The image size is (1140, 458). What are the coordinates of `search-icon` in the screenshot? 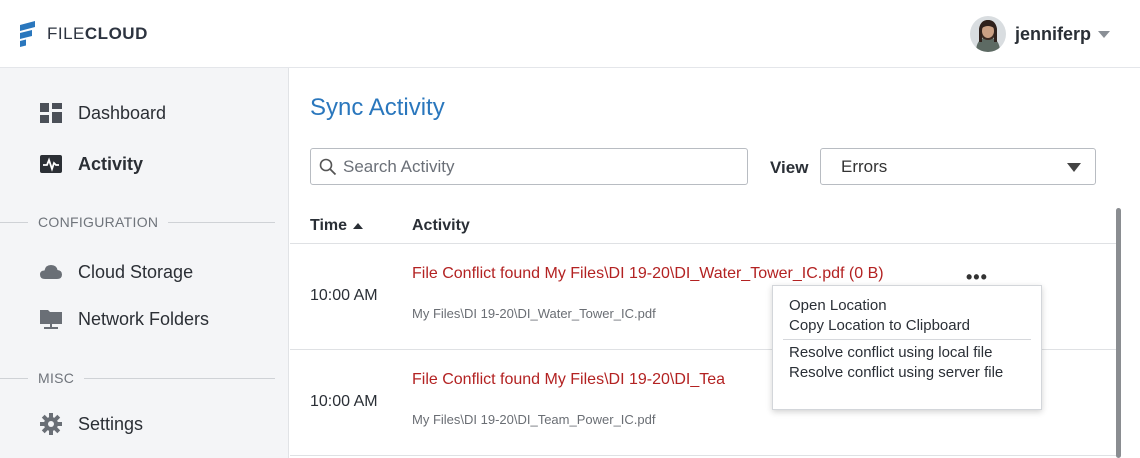 It's located at (328, 166).